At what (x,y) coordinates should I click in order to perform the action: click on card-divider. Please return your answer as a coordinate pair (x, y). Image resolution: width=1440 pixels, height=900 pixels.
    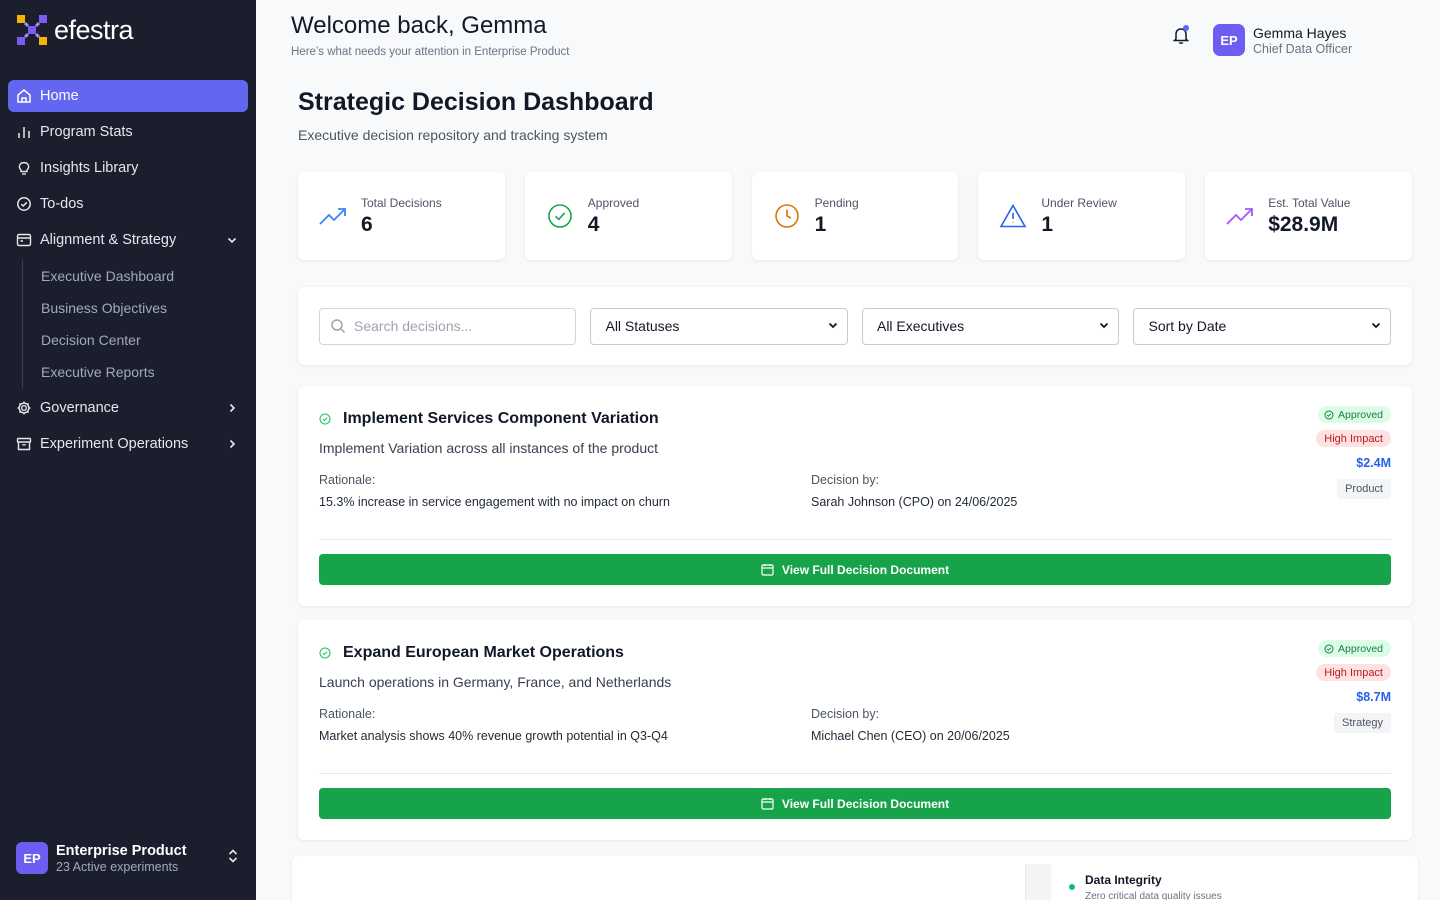
    Looking at the image, I should click on (855, 773).